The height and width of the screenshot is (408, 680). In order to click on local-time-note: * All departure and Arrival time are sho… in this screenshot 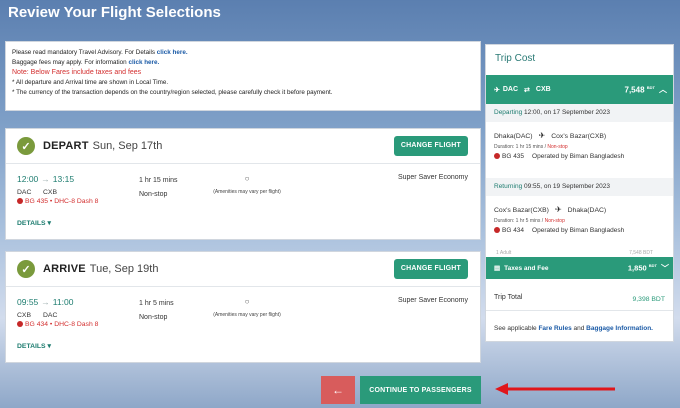, I will do `click(90, 82)`.